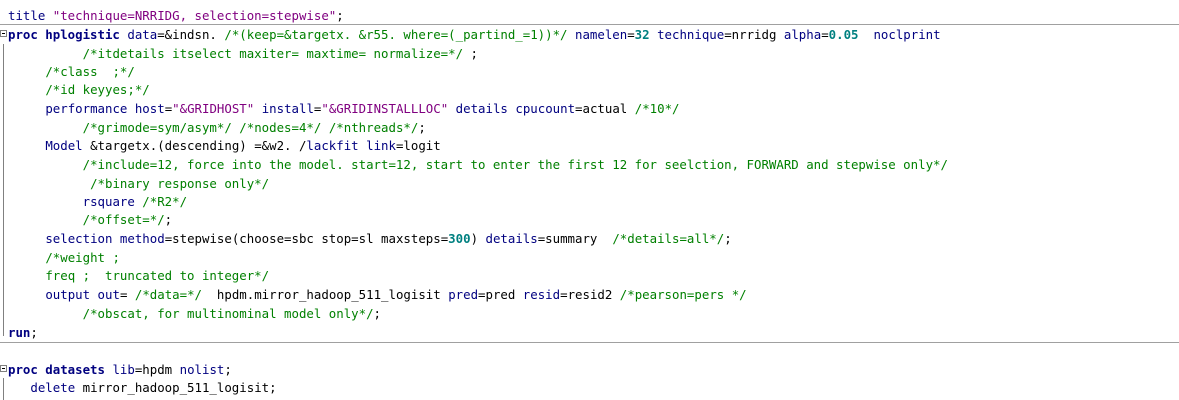 The height and width of the screenshot is (400, 1179). I want to click on section-separator, so click(589, 342).